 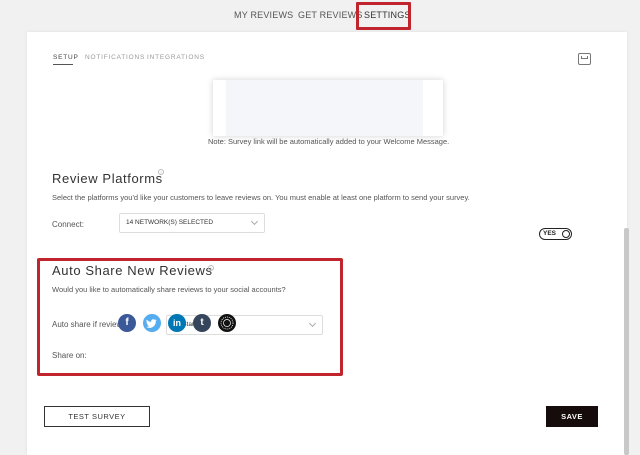 I want to click on tab-get-reviews: GET REVIEWS, so click(x=330, y=15).